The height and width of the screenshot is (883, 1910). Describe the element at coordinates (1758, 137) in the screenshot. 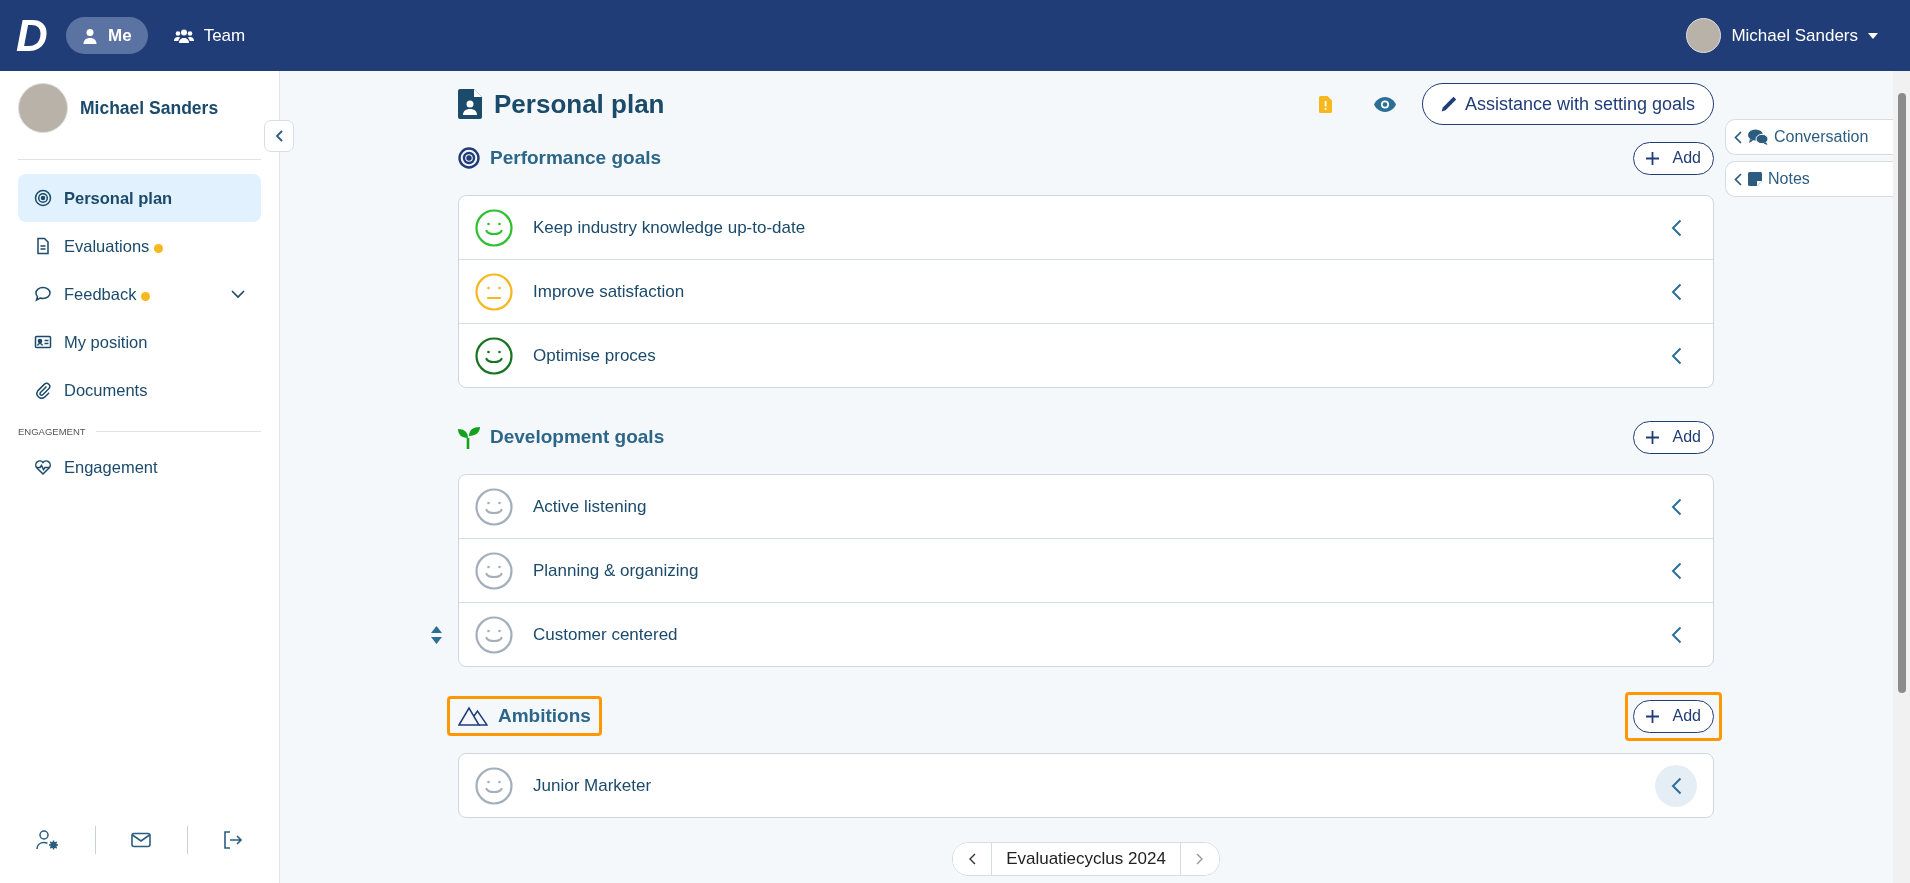

I see `chat-bubbles-icon` at that location.